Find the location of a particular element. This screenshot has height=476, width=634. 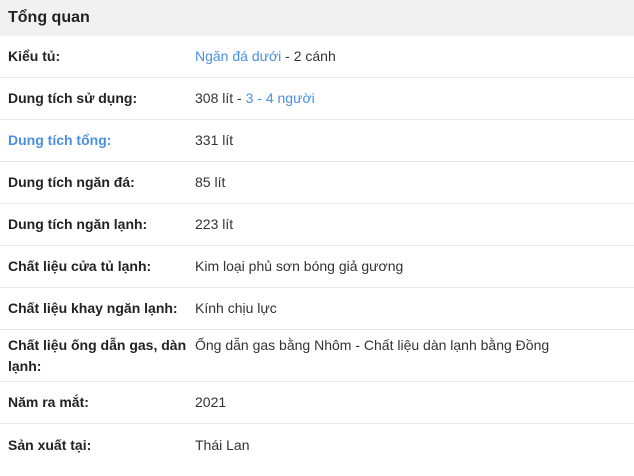

spec-label: Dung tích ngăn đá: is located at coordinates (71, 182).